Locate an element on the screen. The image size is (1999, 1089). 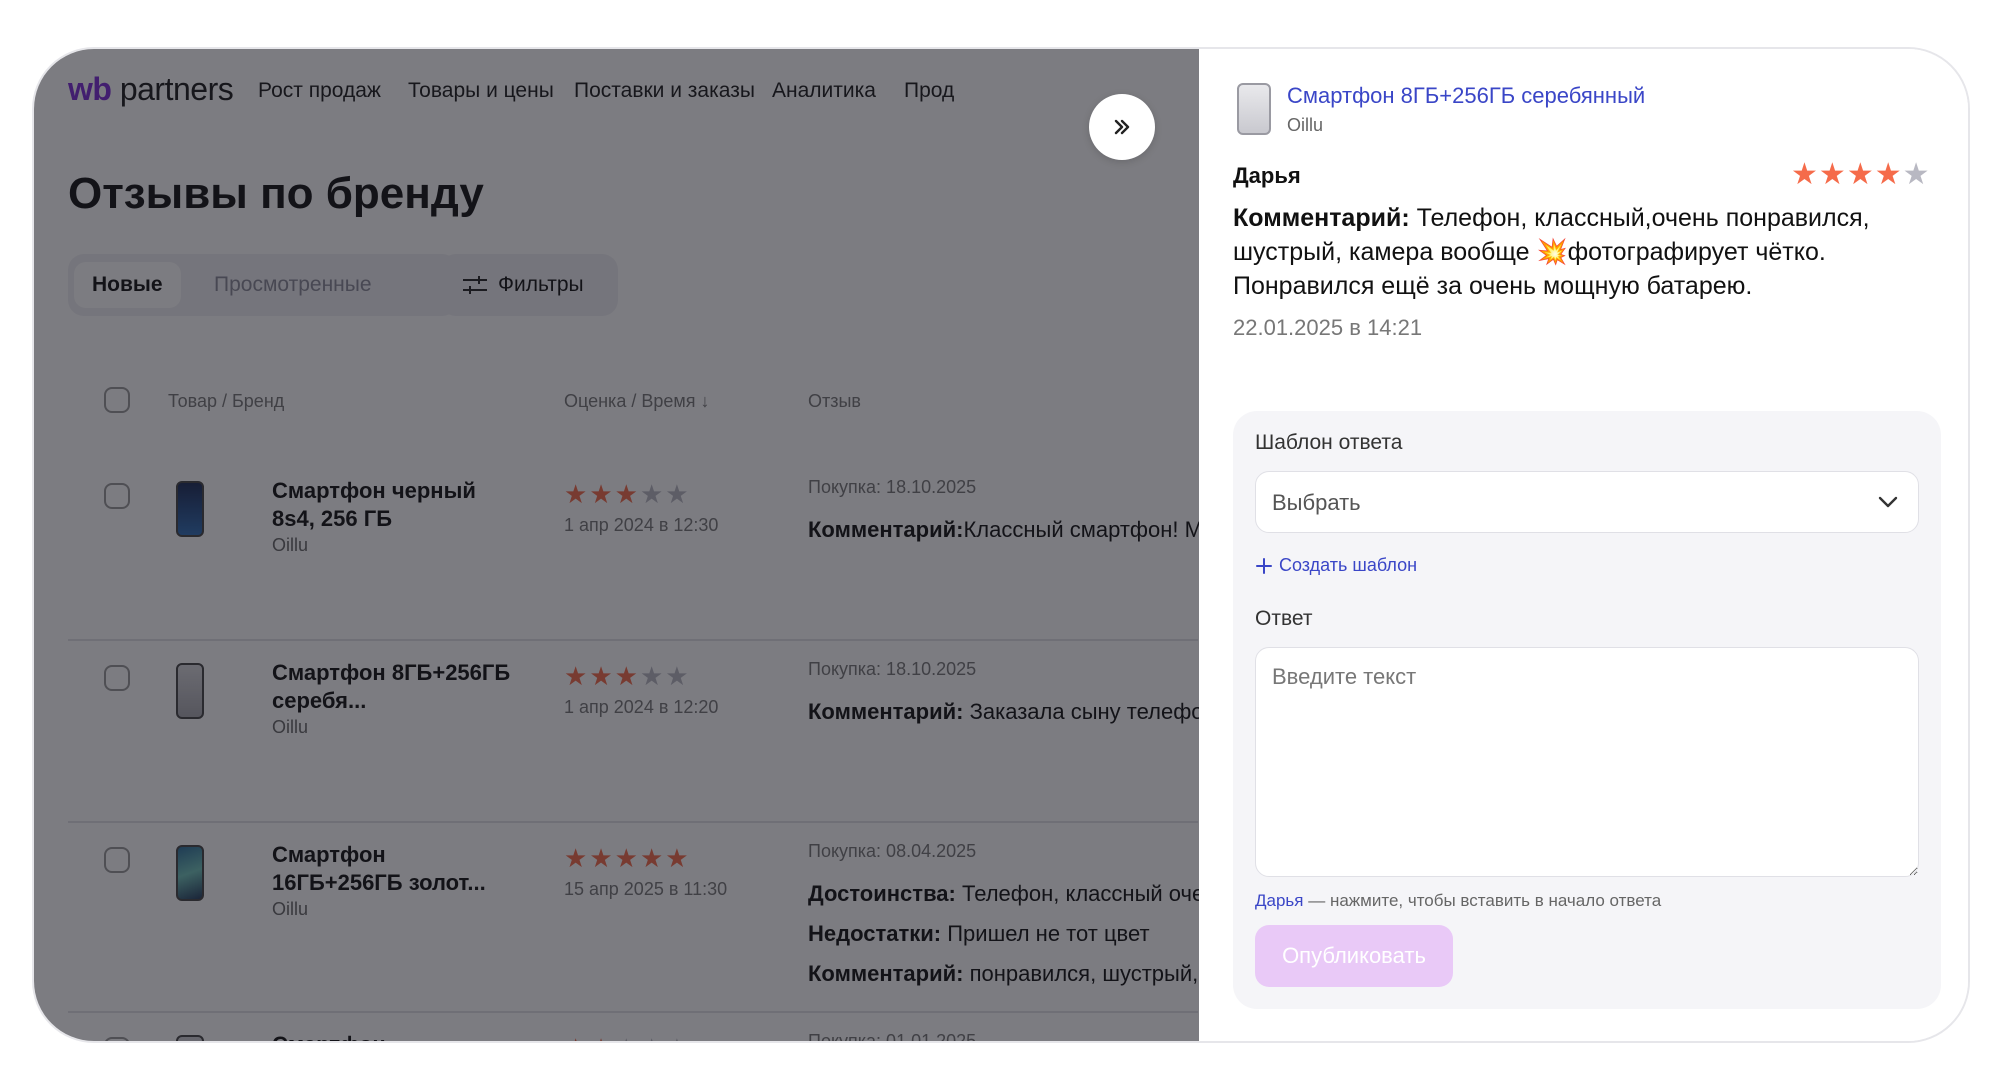
filters-button: Фильтры is located at coordinates (529, 285).